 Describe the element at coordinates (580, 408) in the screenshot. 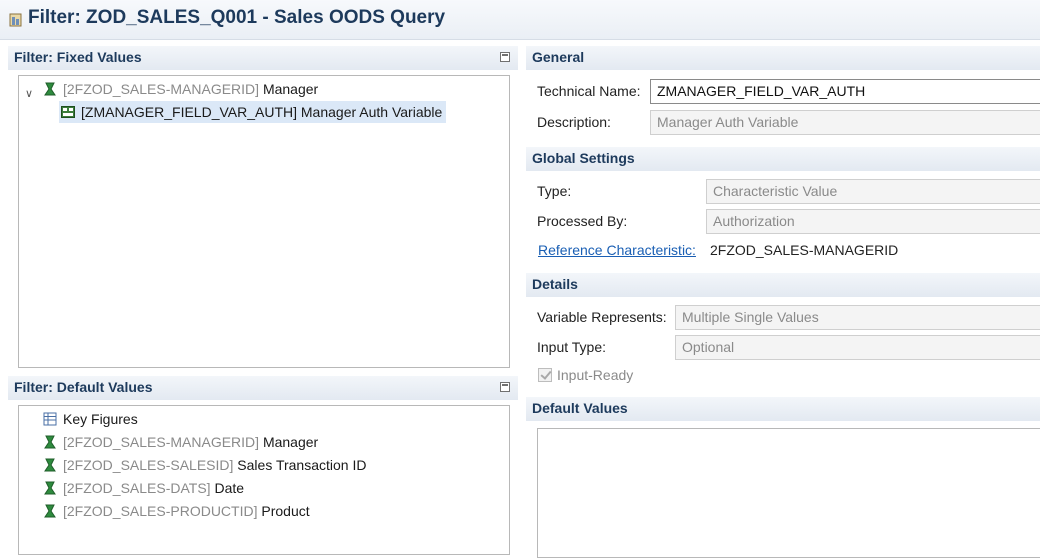

I see `default-values-header-label: Default Values` at that location.